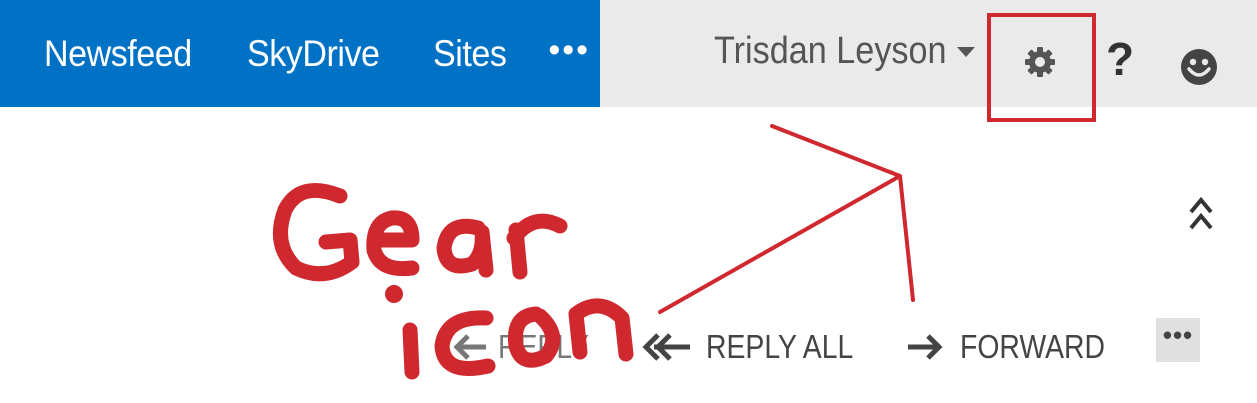 This screenshot has height=403, width=1257. What do you see at coordinates (830, 51) in the screenshot?
I see `user-name: Trisdan Leyson` at bounding box center [830, 51].